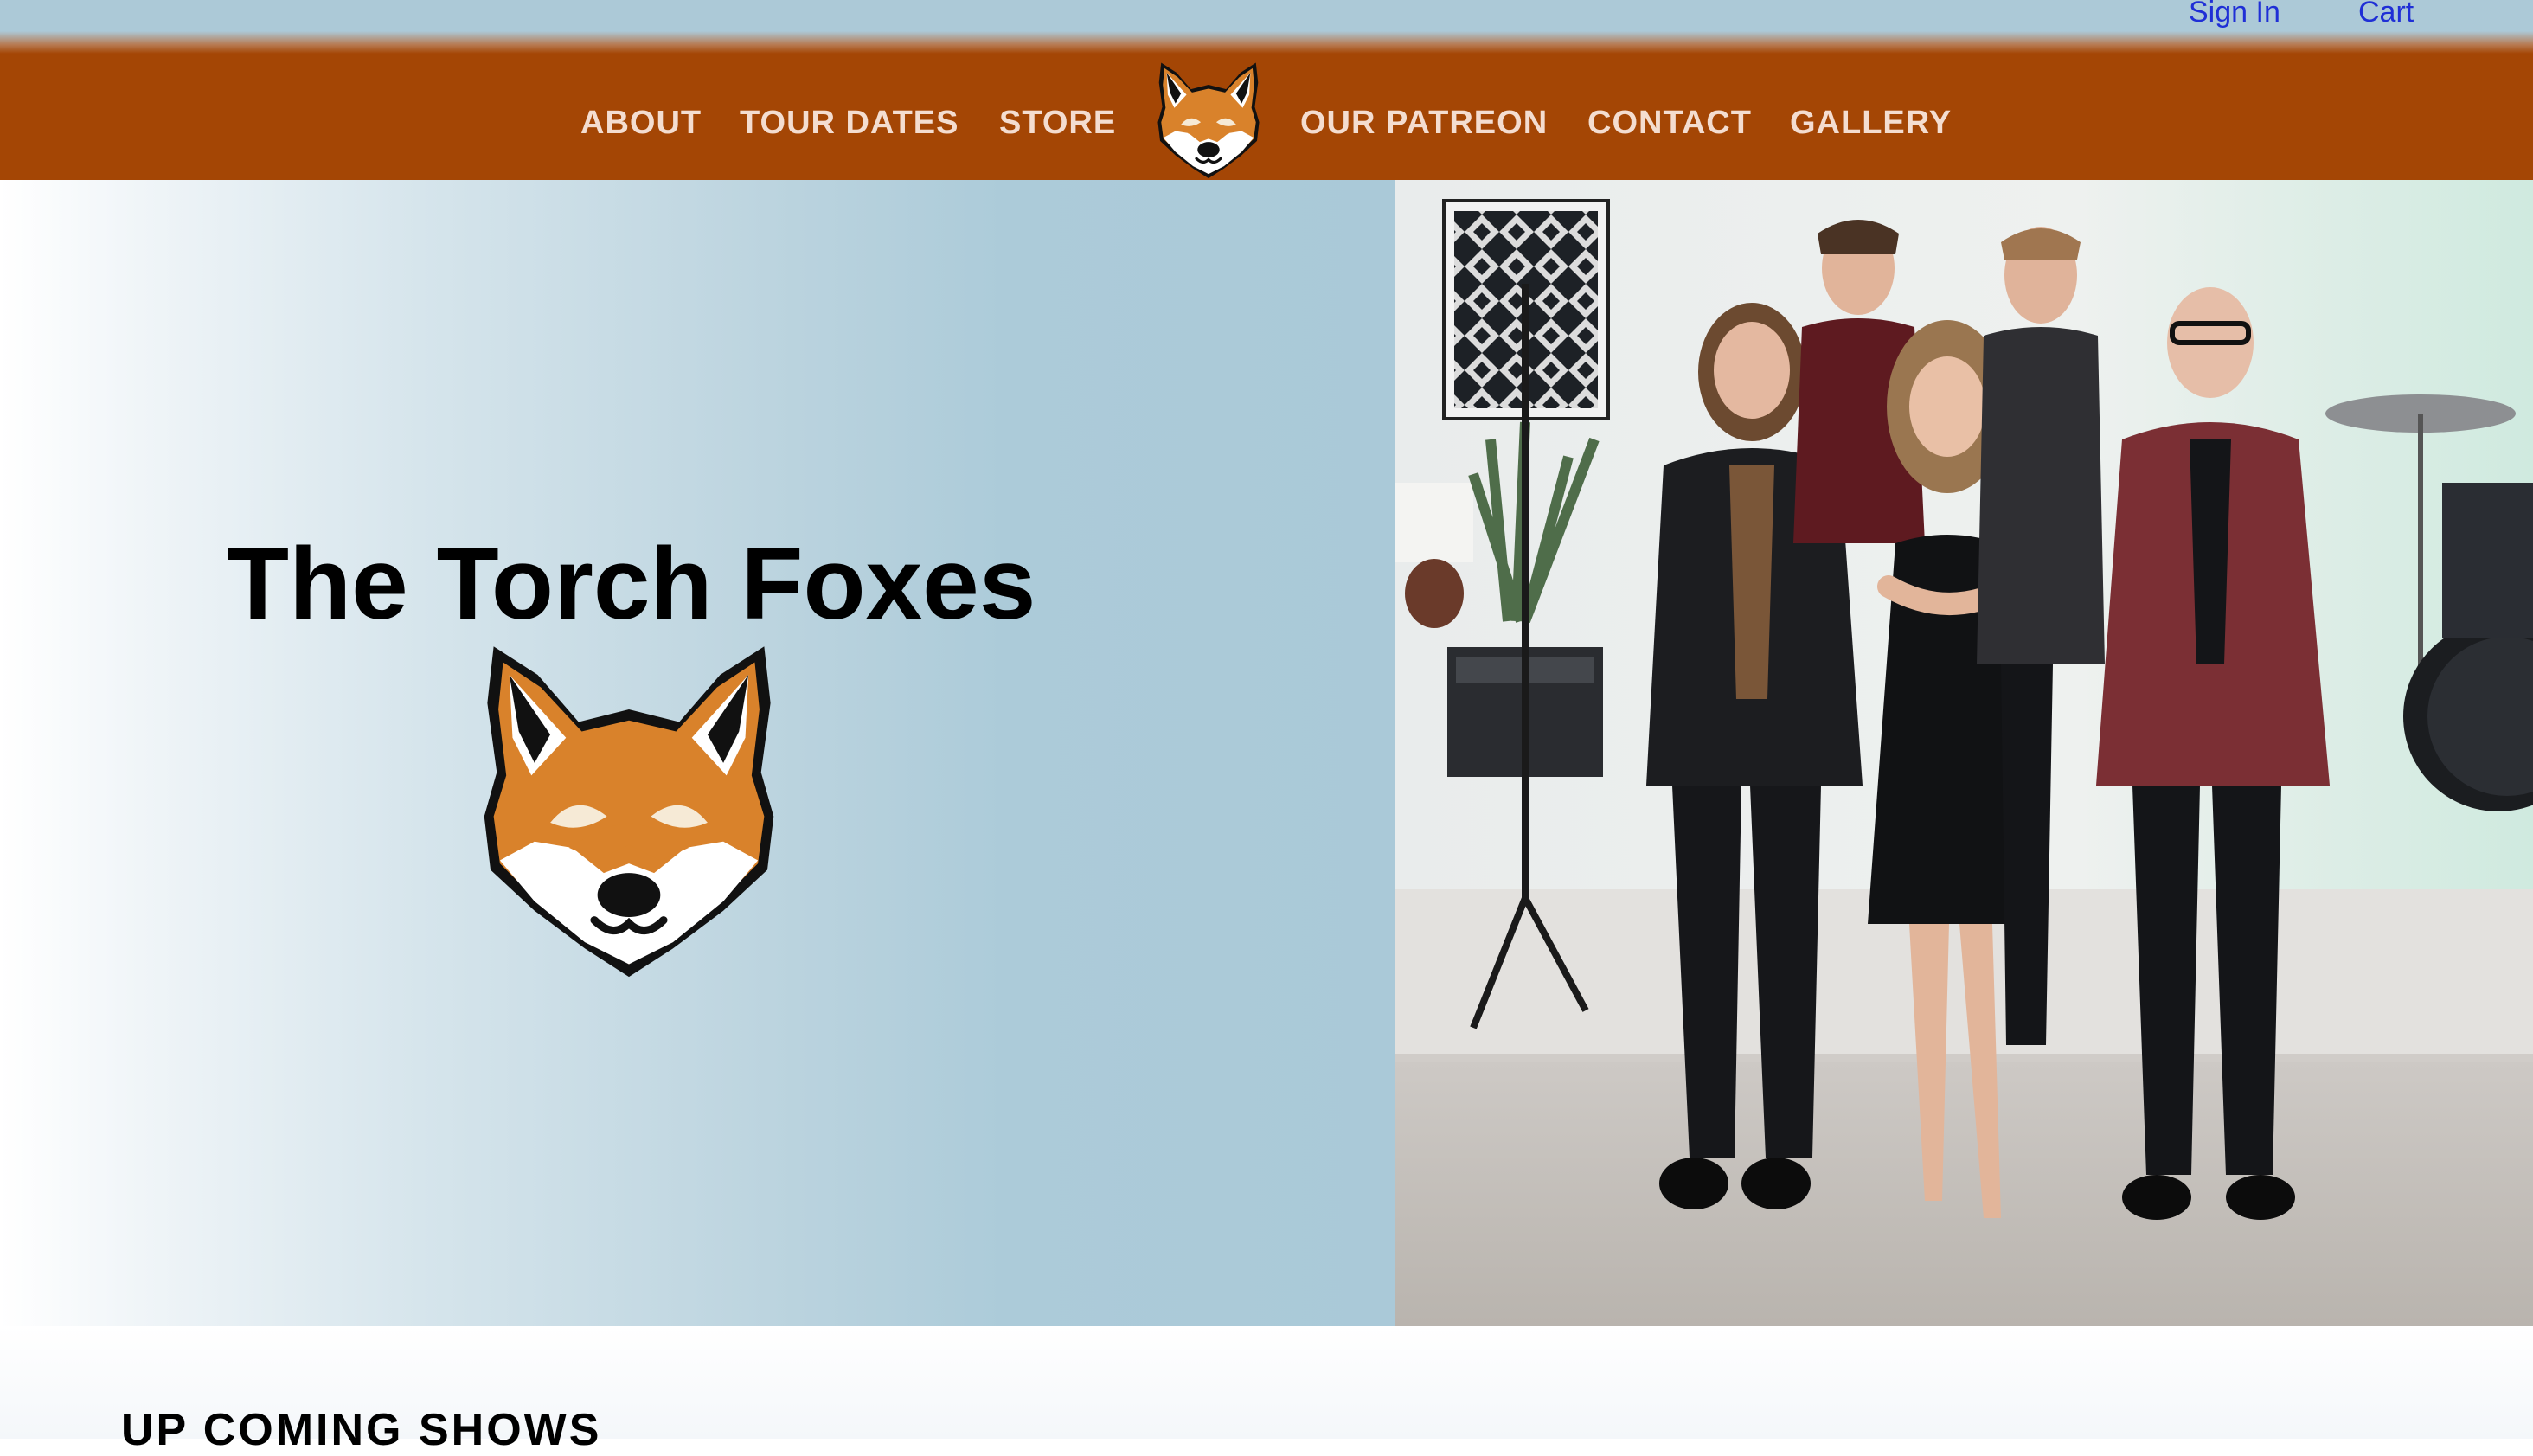  I want to click on nav-tour-dates: TOUR DATES, so click(849, 123).